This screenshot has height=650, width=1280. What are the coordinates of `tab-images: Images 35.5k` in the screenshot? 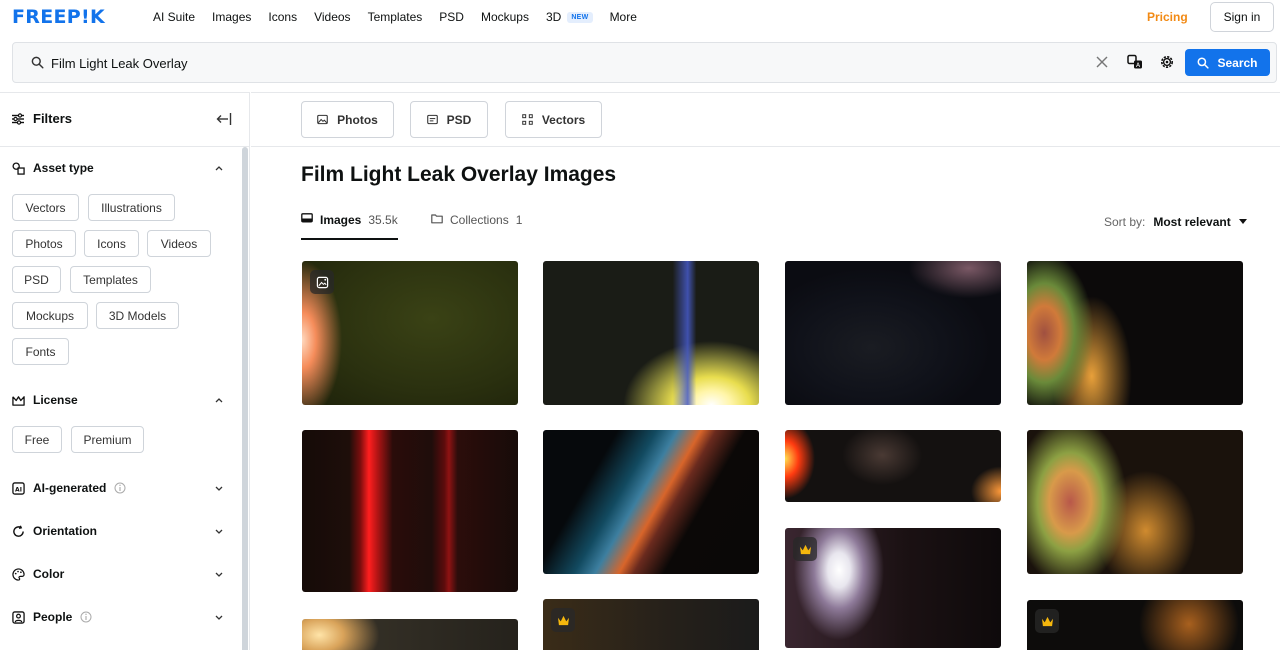 It's located at (349, 226).